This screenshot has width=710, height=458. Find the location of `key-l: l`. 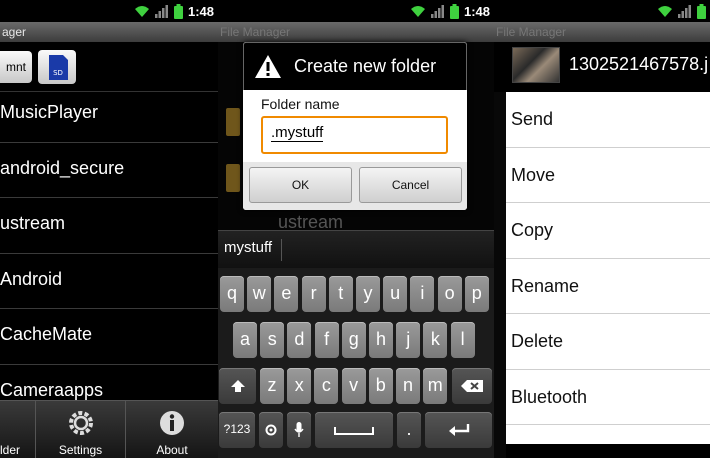

key-l: l is located at coordinates (462, 340).